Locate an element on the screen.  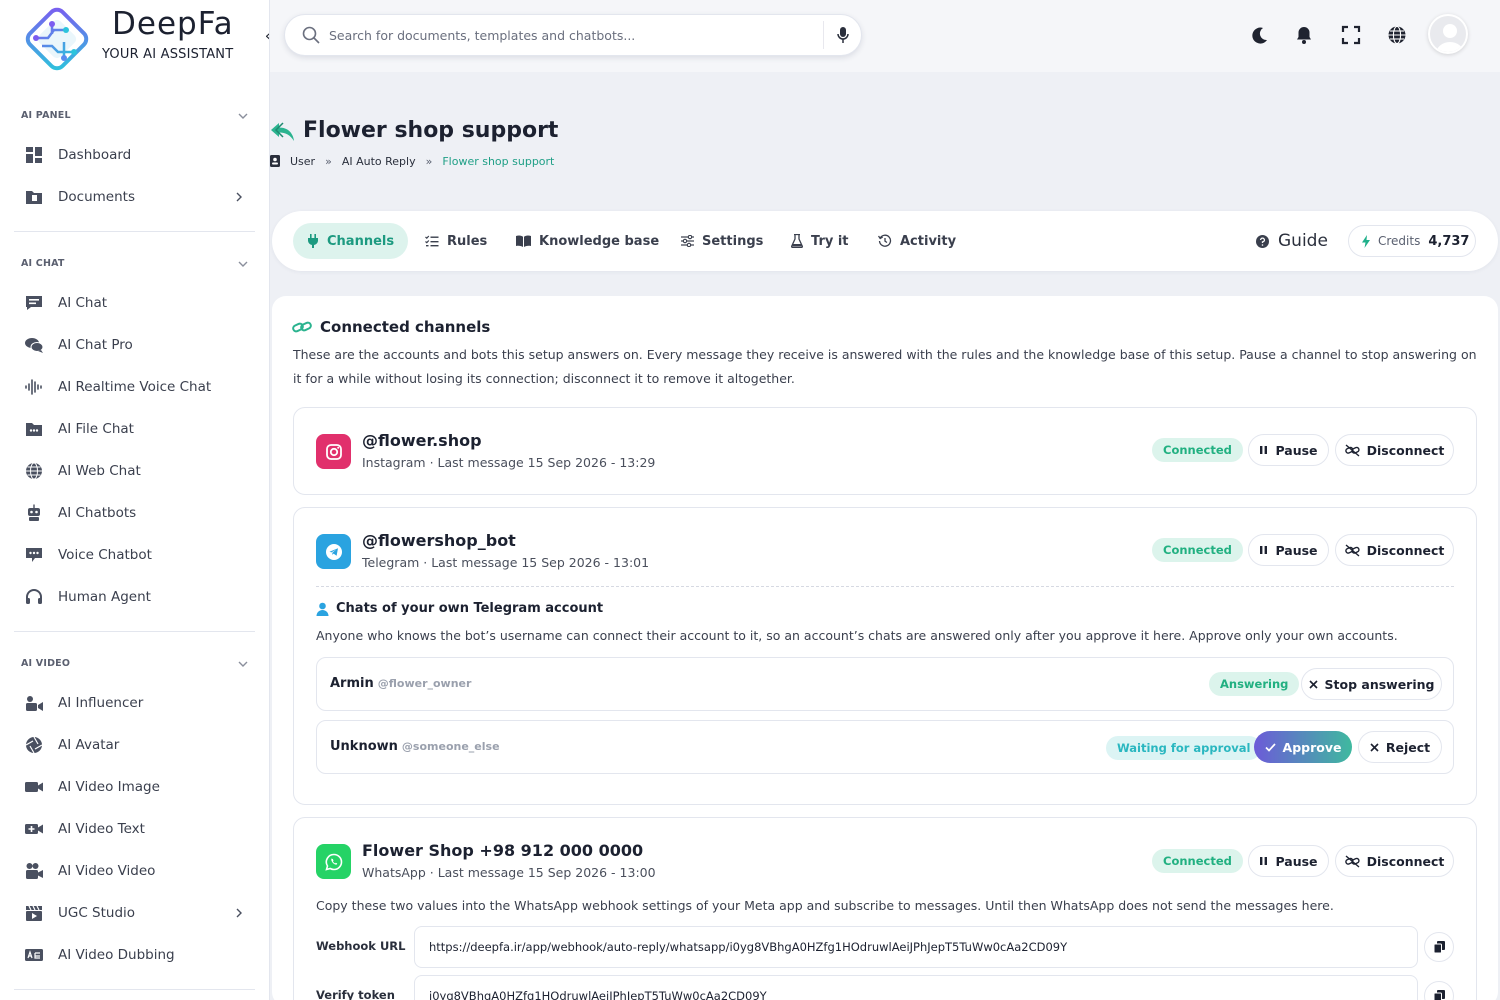
sidebar-item-ai-video-dubbing: AI Video Dubbing is located at coordinates (139, 955).